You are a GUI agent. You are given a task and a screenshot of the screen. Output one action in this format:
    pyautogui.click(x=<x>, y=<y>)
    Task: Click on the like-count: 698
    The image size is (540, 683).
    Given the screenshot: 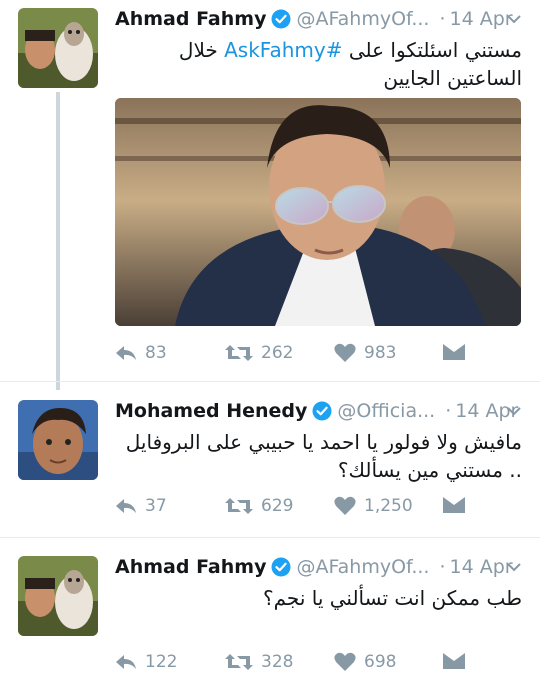 What is the action you would take?
    pyautogui.click(x=380, y=662)
    